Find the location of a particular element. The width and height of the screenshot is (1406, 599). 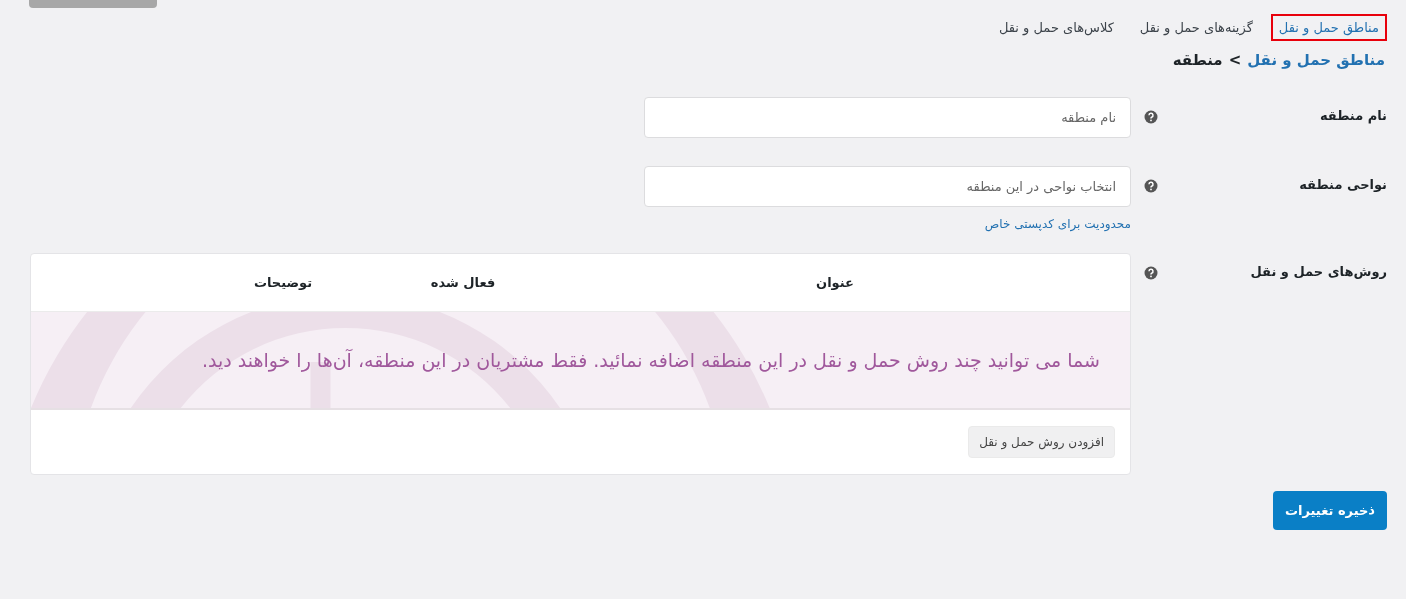

tab: مناطق حمل و نقل is located at coordinates (1328, 27).